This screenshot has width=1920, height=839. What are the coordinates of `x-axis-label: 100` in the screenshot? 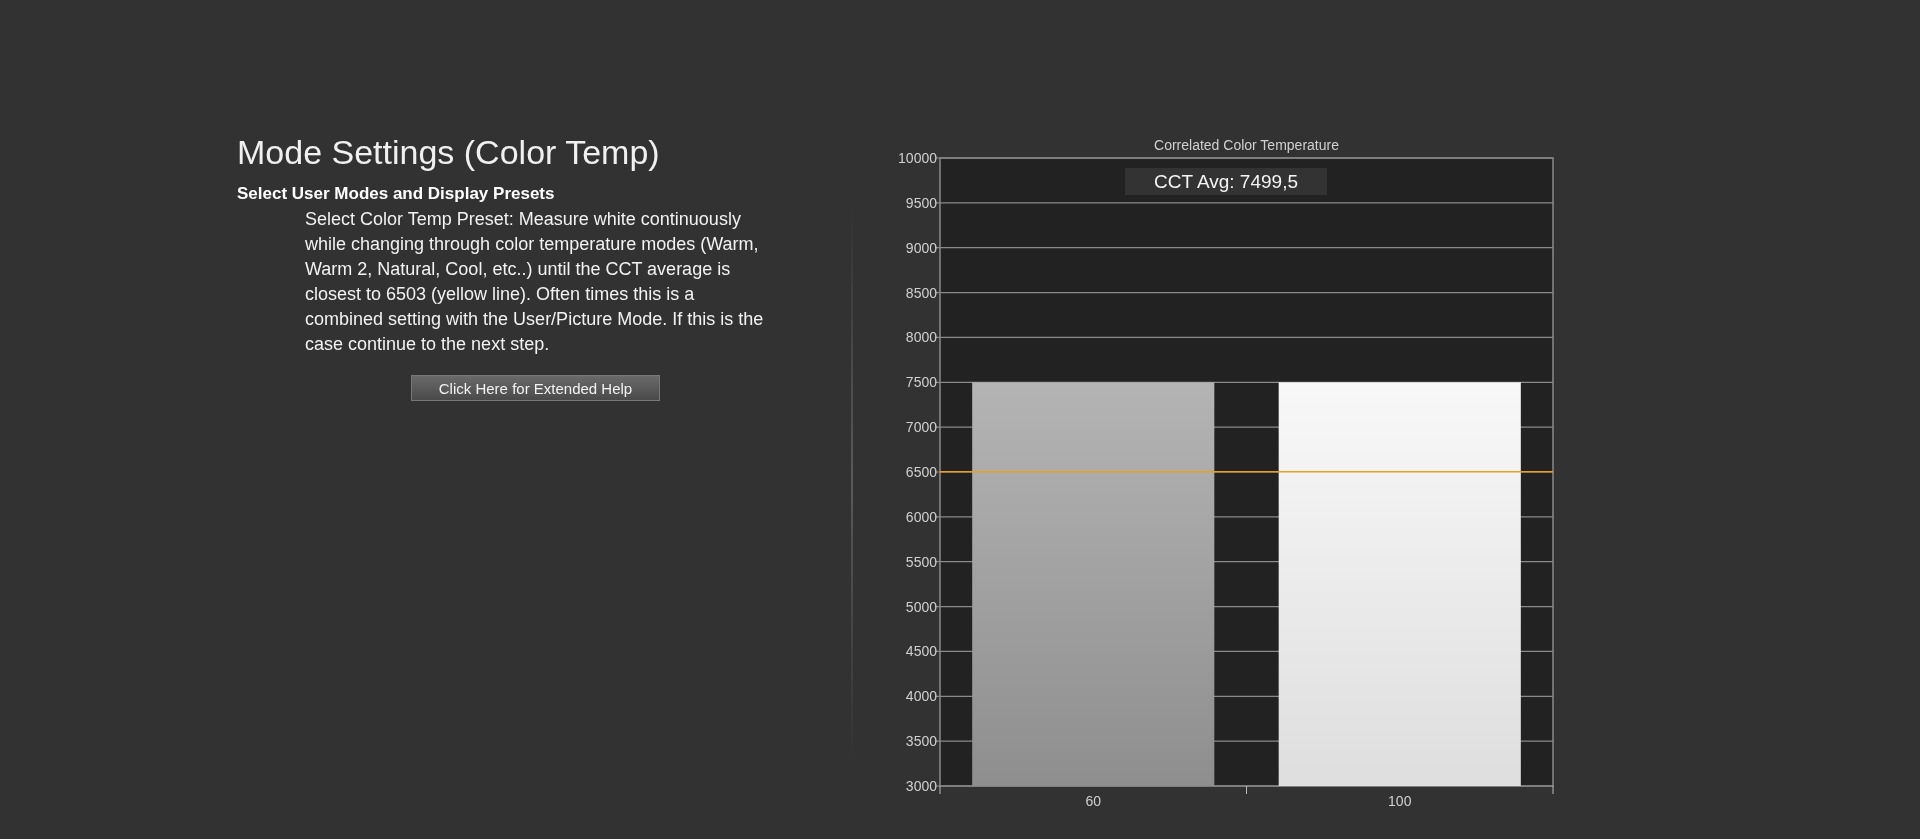 It's located at (1400, 801).